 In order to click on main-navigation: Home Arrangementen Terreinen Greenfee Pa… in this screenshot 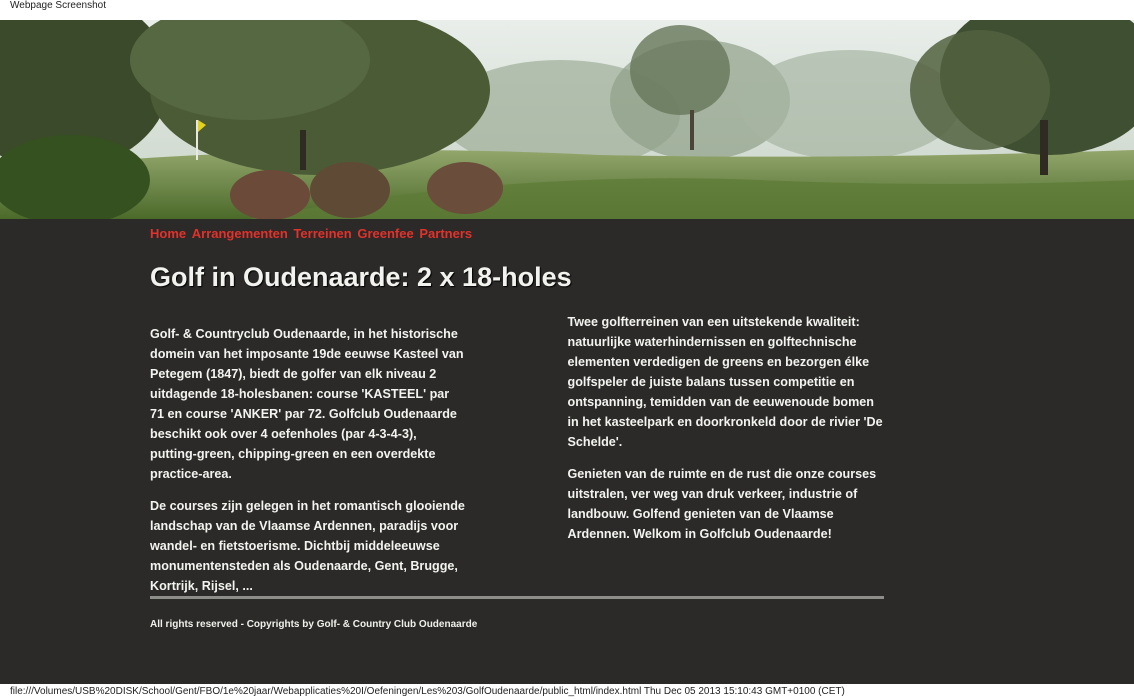, I will do `click(312, 234)`.